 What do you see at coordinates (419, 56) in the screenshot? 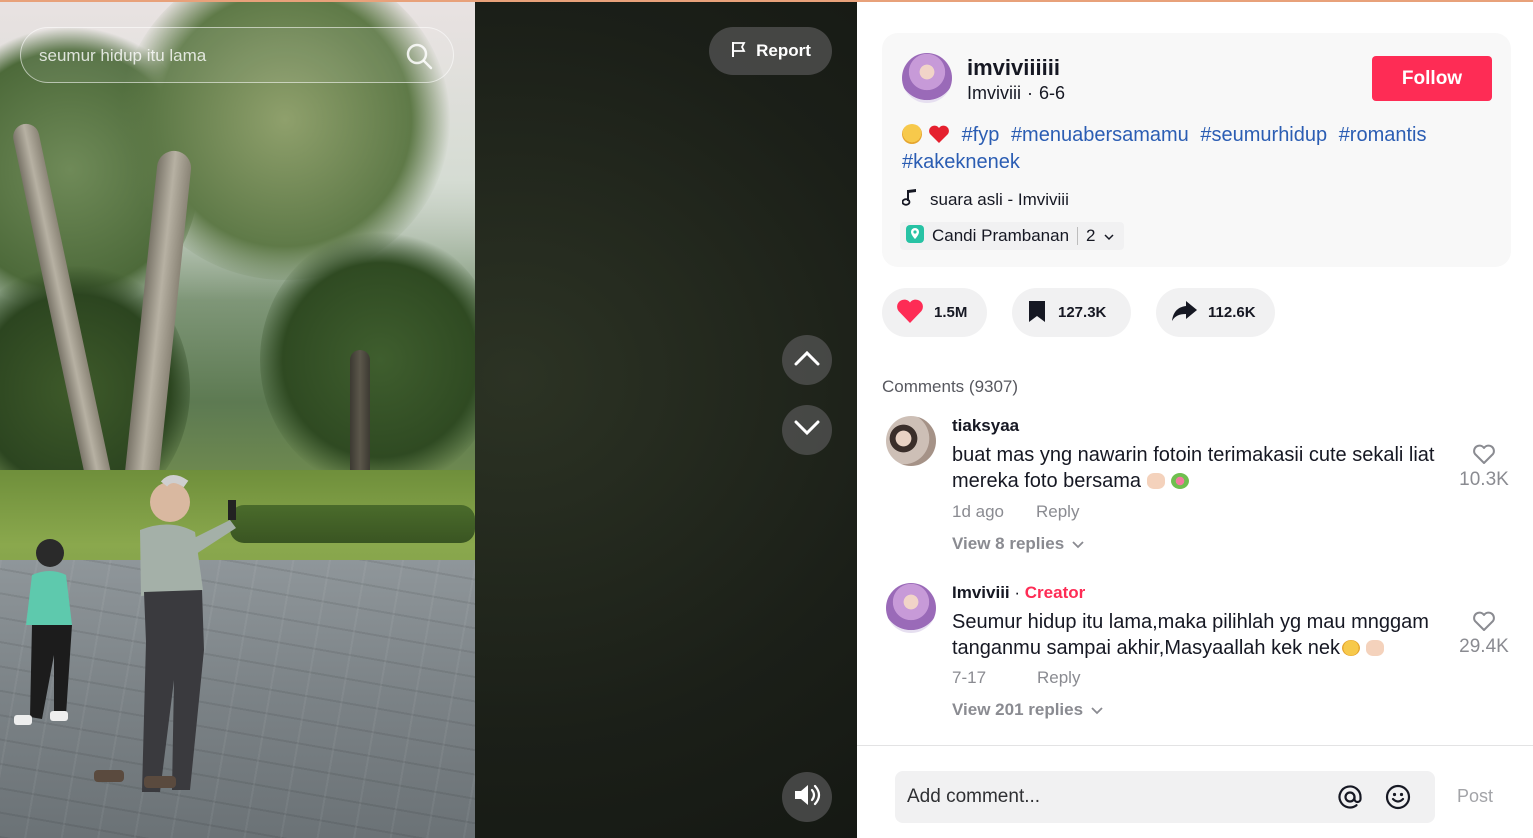
I see `search-icon` at bounding box center [419, 56].